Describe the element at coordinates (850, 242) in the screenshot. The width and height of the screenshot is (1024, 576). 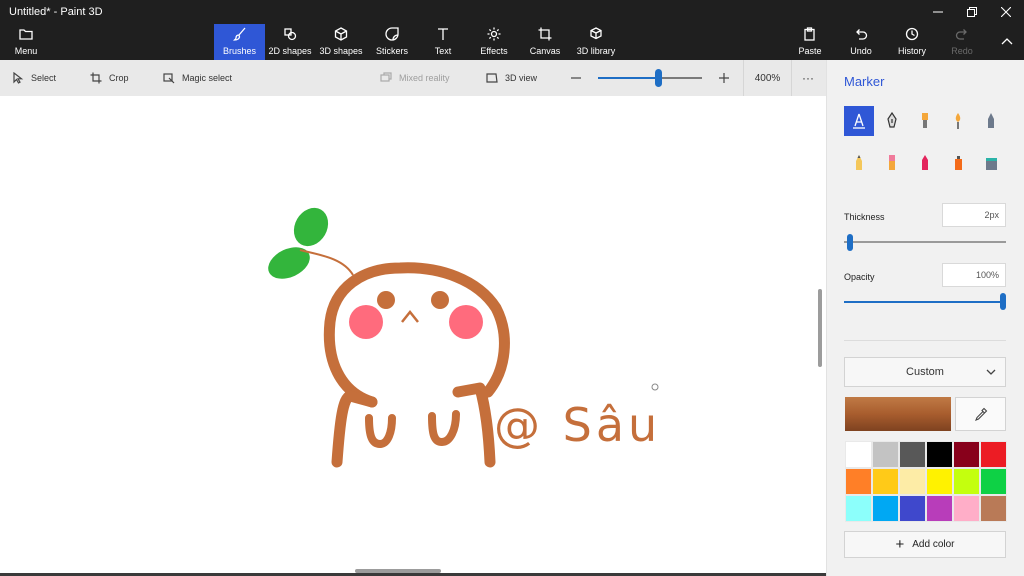
I see `thickness-slider-thumb` at that location.